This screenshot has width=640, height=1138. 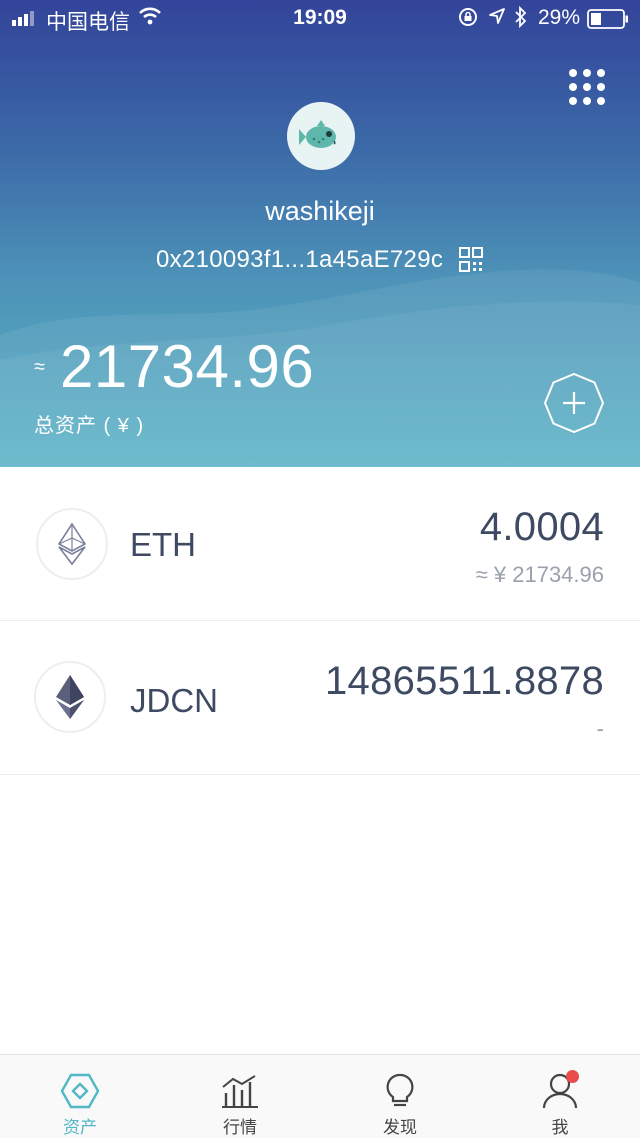 I want to click on token-row-eth: ETH 4.0004 ≈ ¥ 21734.96, so click(x=320, y=544).